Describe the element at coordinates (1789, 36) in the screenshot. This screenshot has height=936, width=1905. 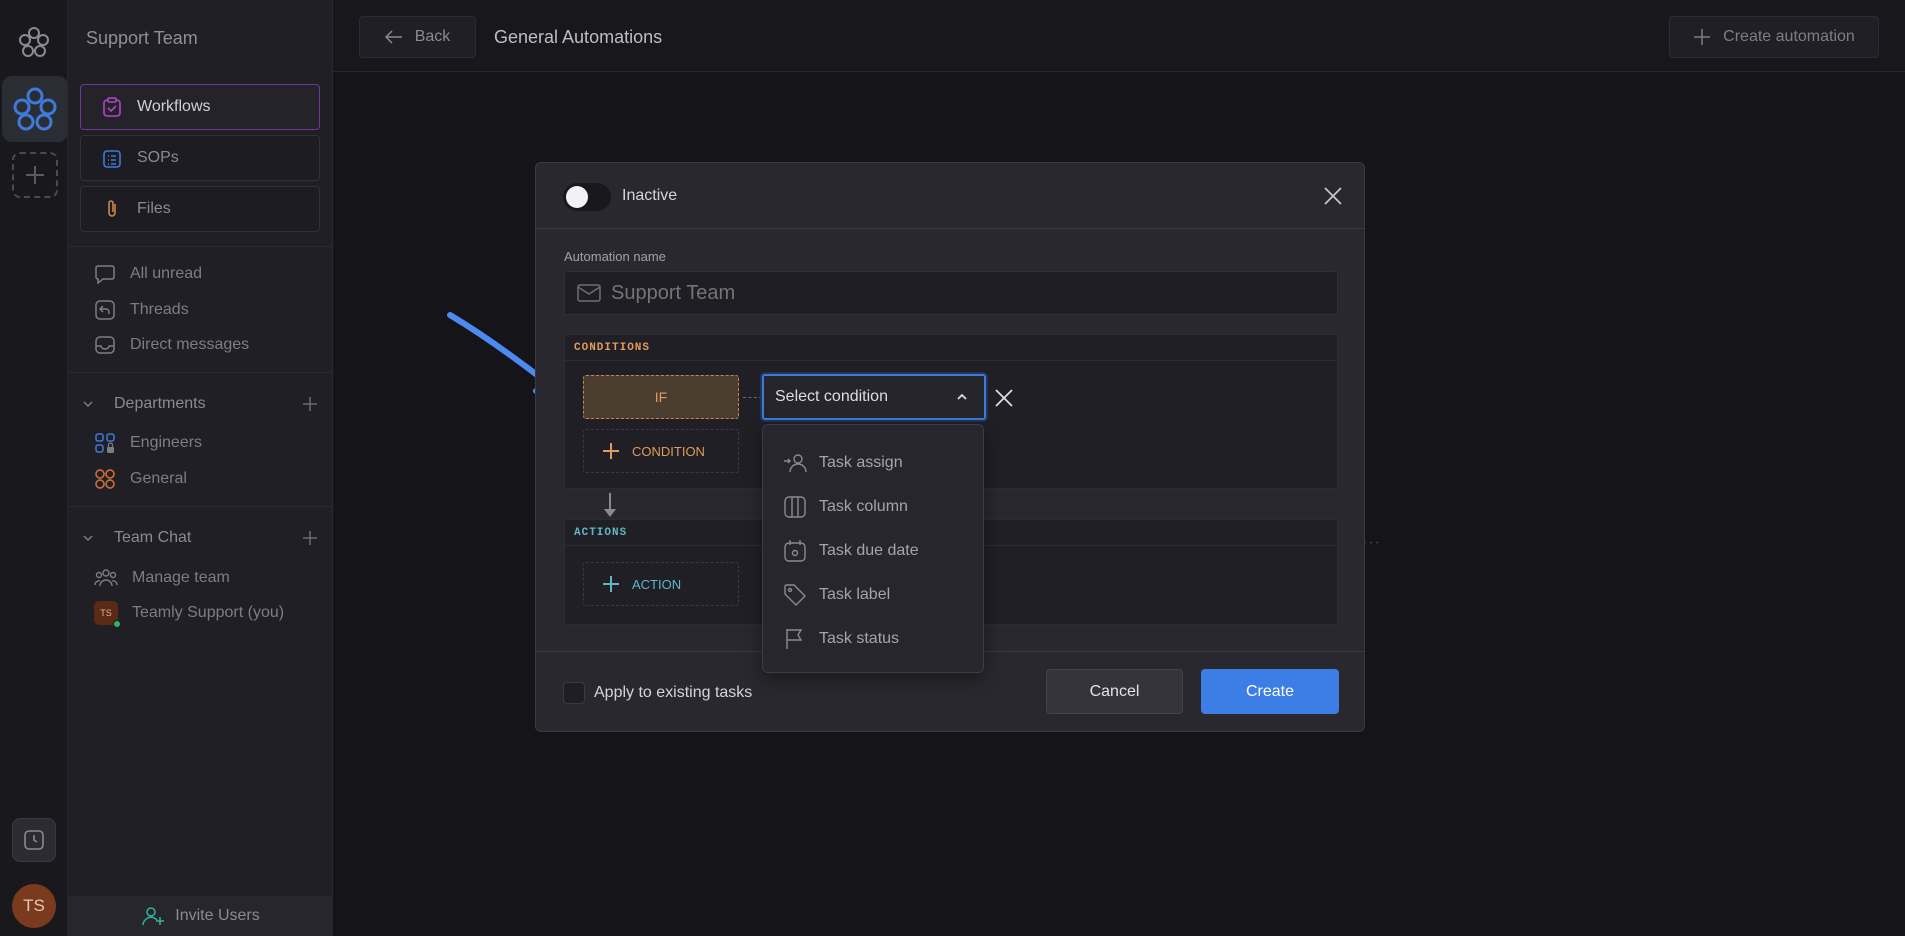
I see `create-automation-label: Create automation` at that location.